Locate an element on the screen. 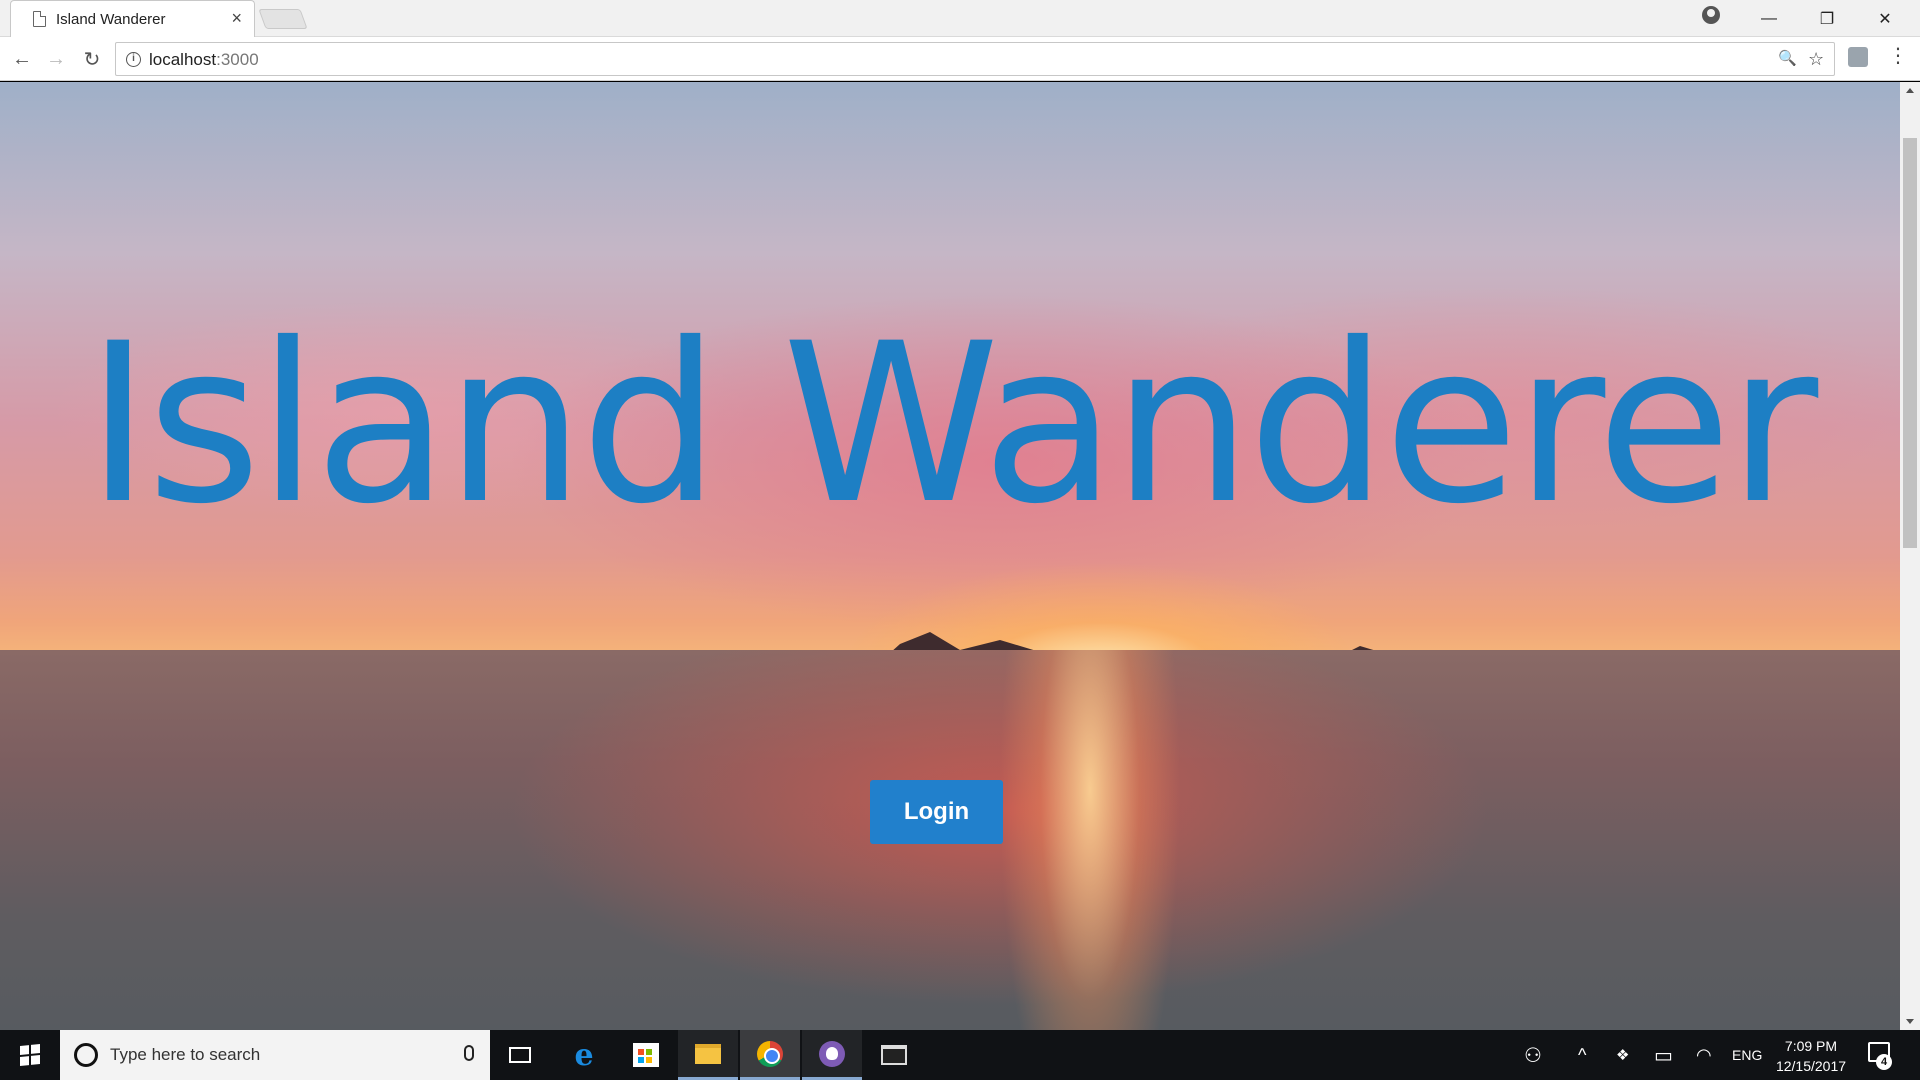 The image size is (1920, 1080). restore-button: ❐ is located at coordinates (1827, 18).